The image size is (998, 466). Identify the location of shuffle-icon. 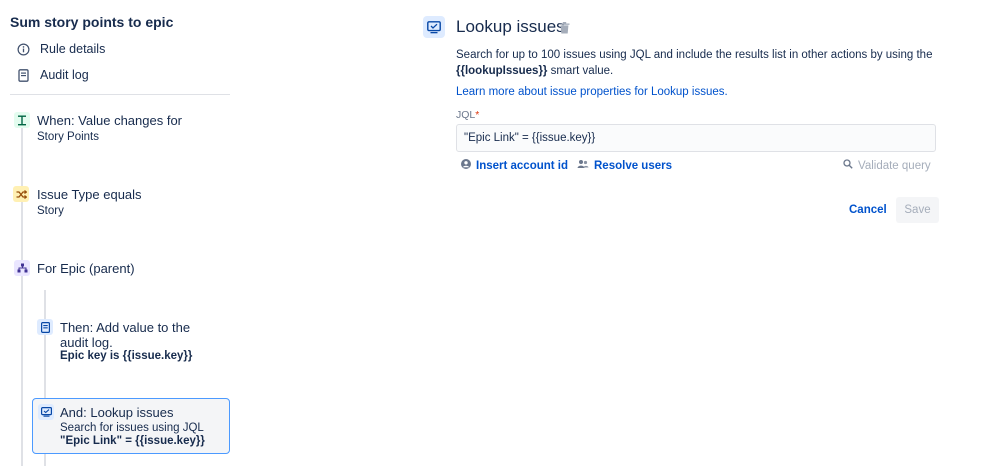
(21, 194).